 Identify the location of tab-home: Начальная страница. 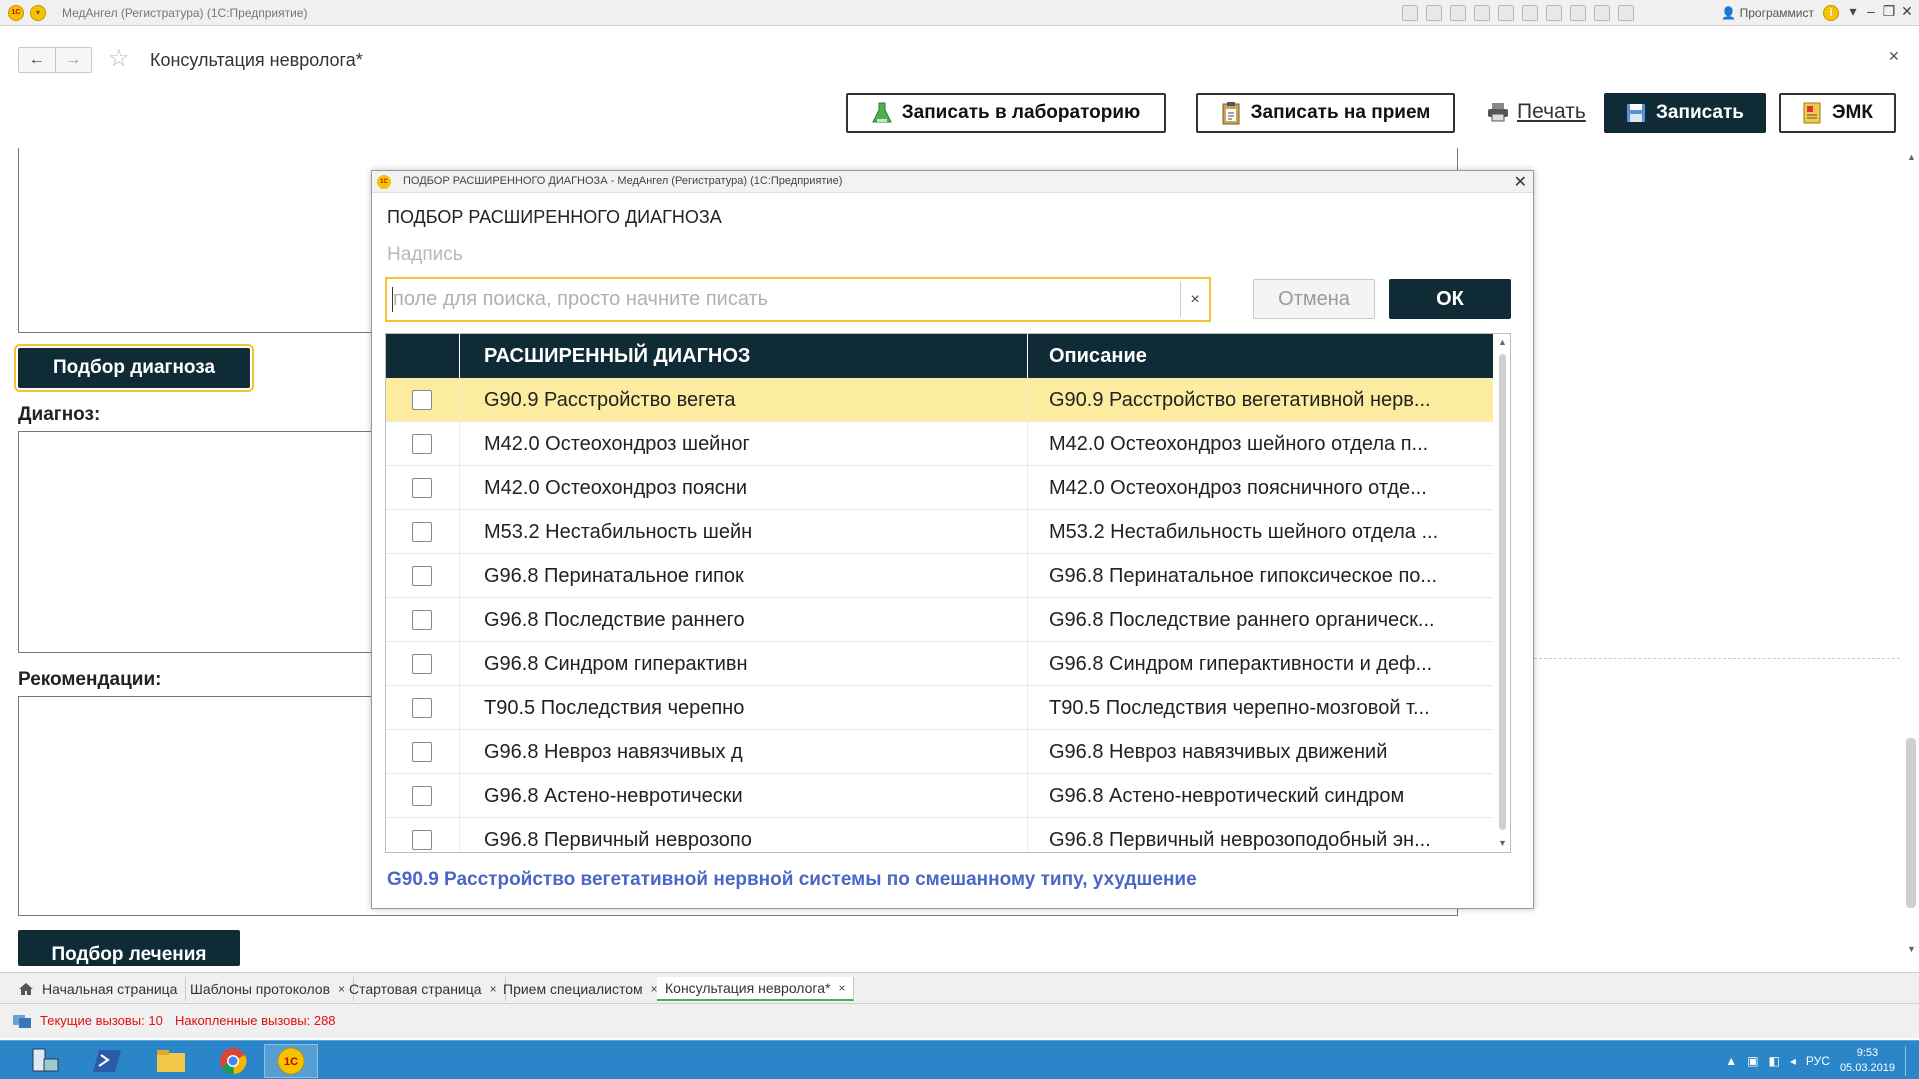
(98, 989).